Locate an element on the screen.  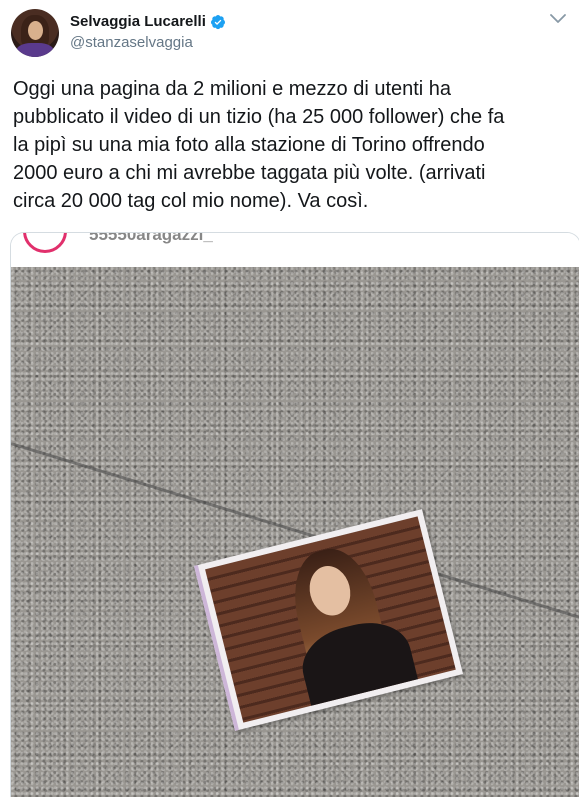
instagram-avatar-icon is located at coordinates (45, 243).